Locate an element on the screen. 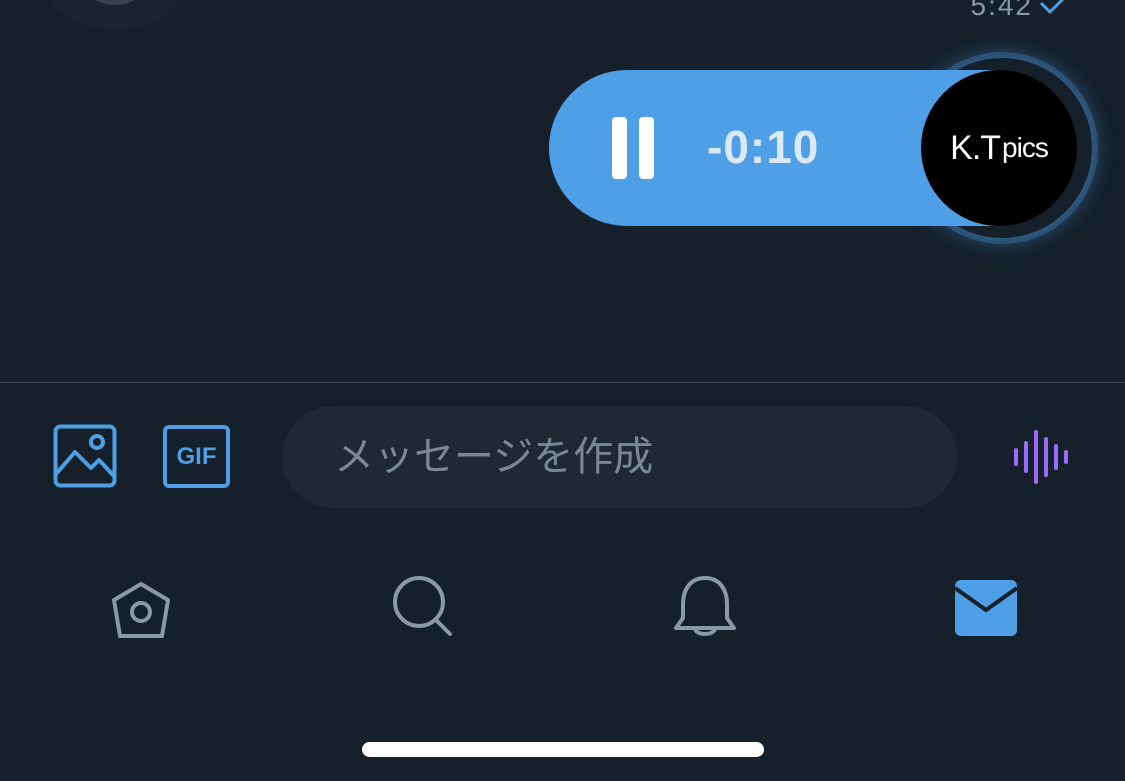  waveform-icon is located at coordinates (1041, 457).